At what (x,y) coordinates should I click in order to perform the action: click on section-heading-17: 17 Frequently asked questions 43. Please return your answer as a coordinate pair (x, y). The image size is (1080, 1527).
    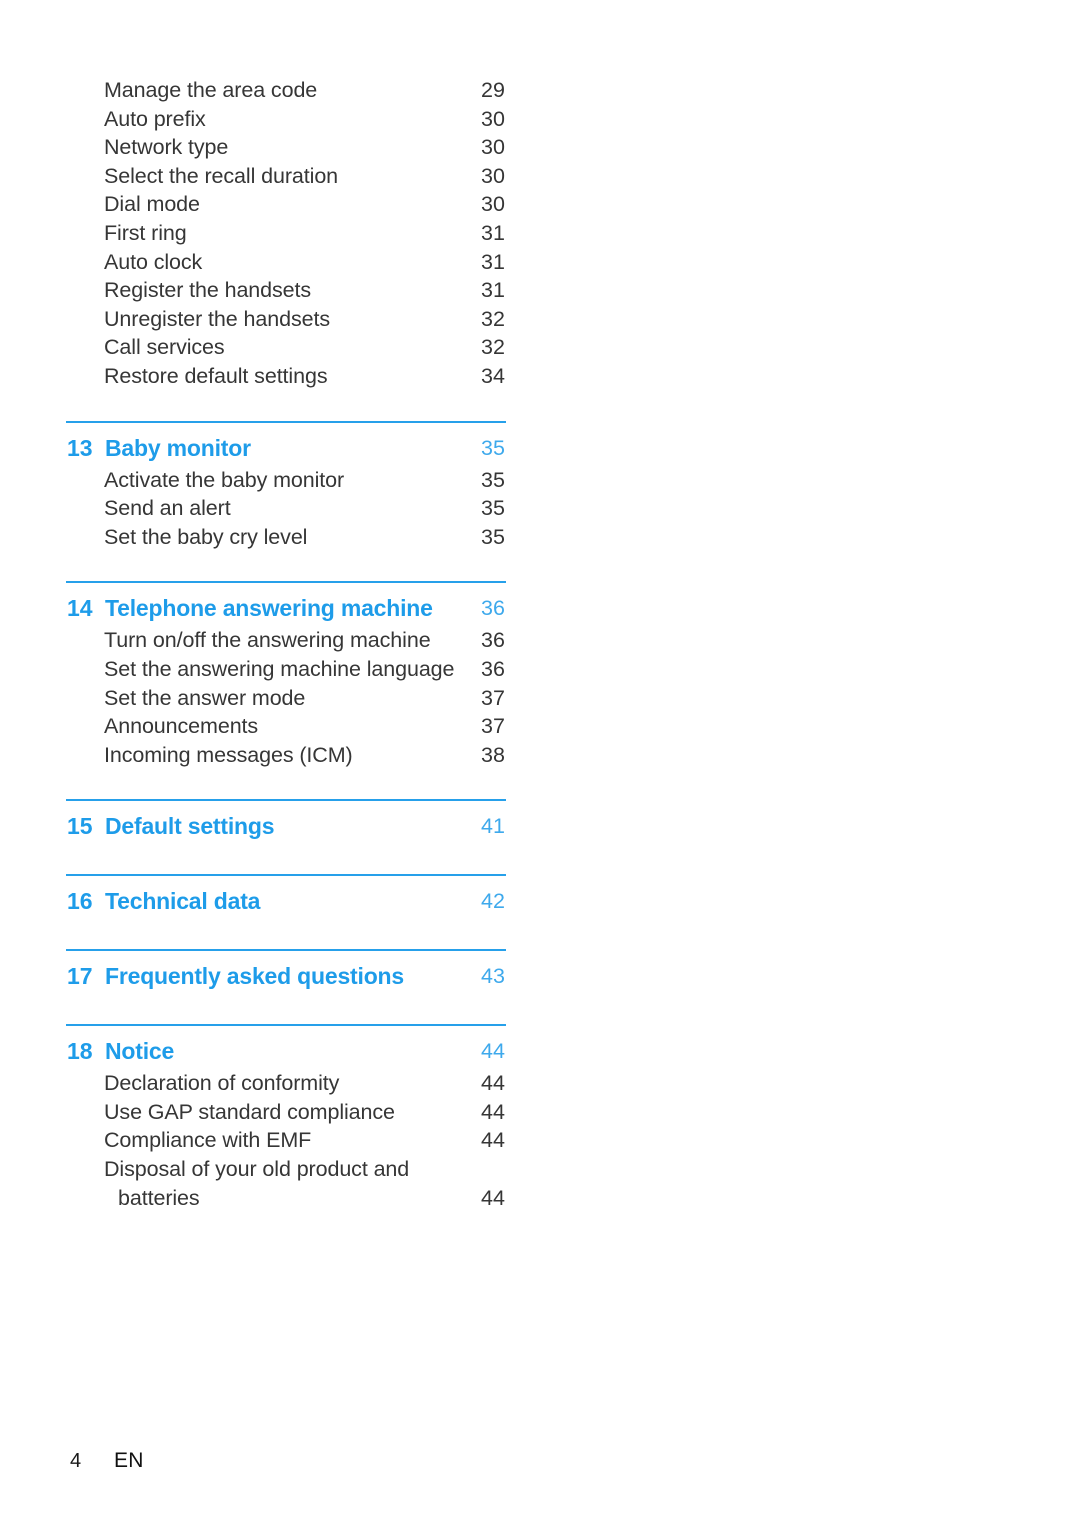
    Looking at the image, I should click on (286, 976).